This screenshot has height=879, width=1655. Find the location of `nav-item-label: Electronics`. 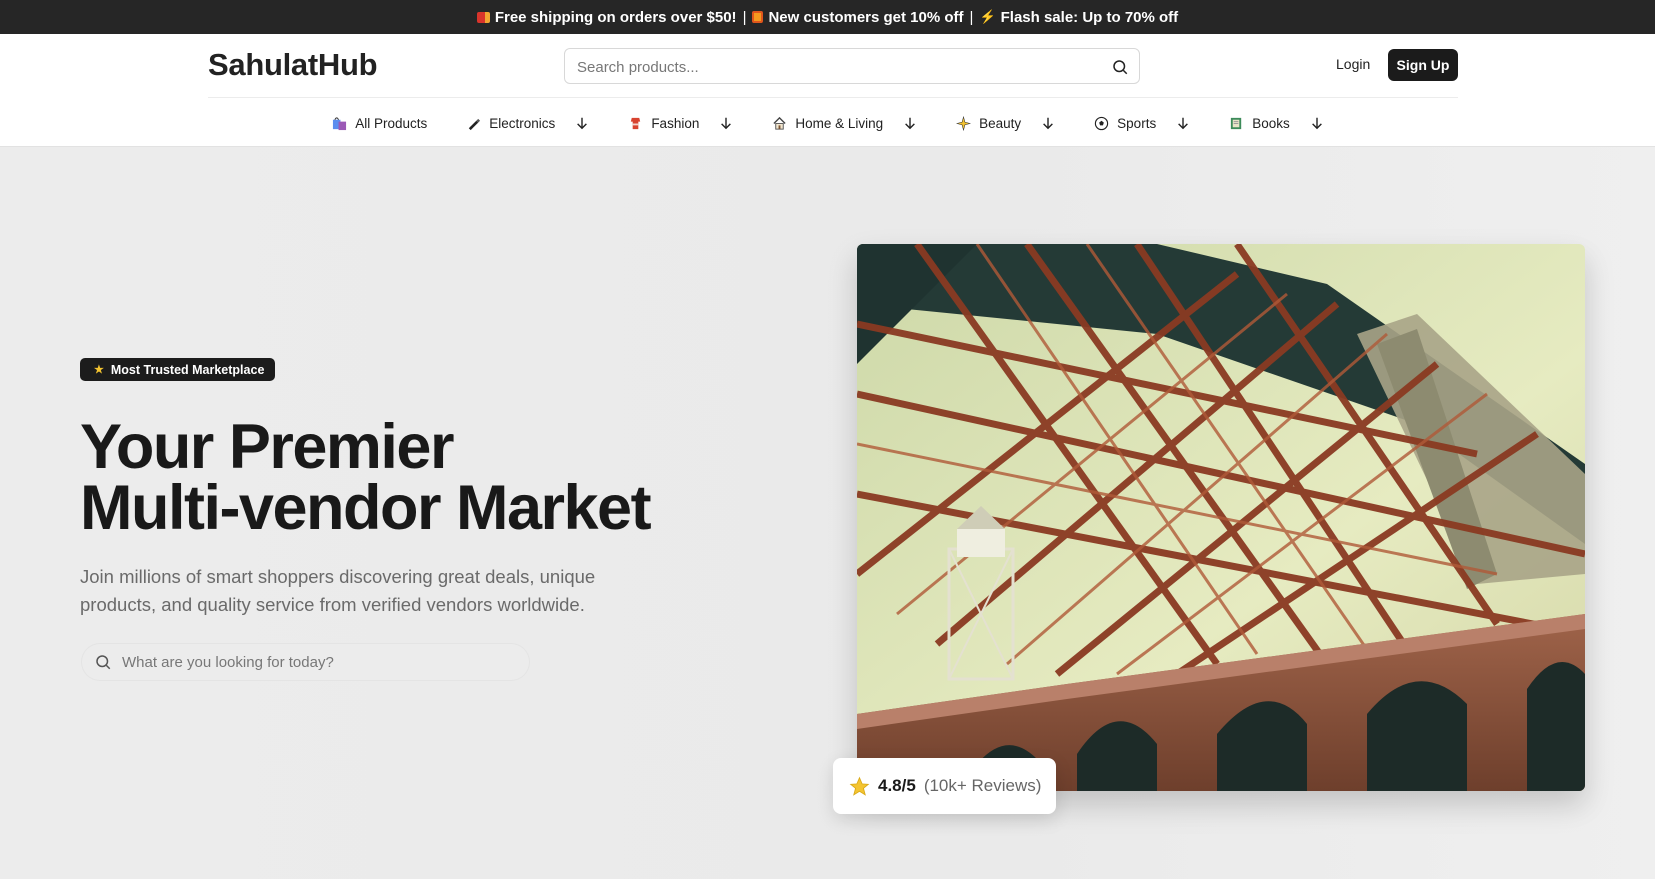

nav-item-label: Electronics is located at coordinates (522, 123).